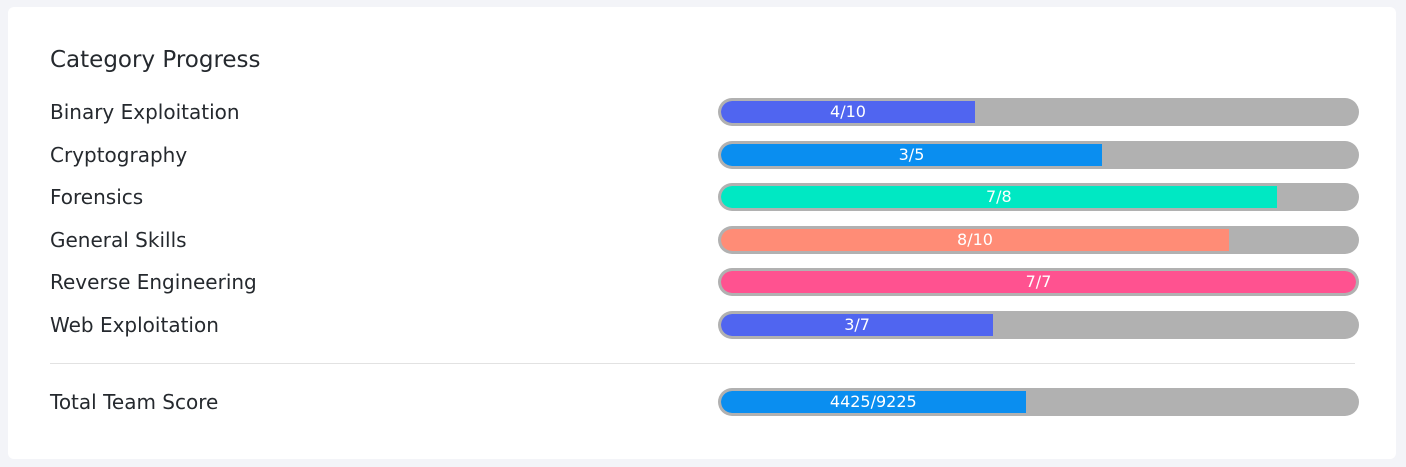  I want to click on progress-bar: 7/8, so click(1038, 197).